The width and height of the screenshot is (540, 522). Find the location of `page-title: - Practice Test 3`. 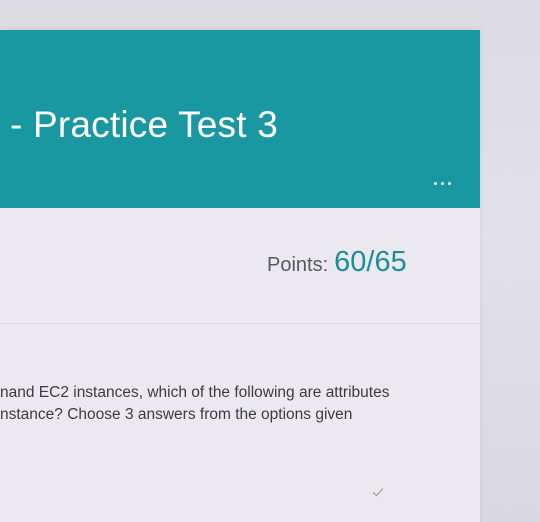

page-title: - Practice Test 3 is located at coordinates (144, 124).